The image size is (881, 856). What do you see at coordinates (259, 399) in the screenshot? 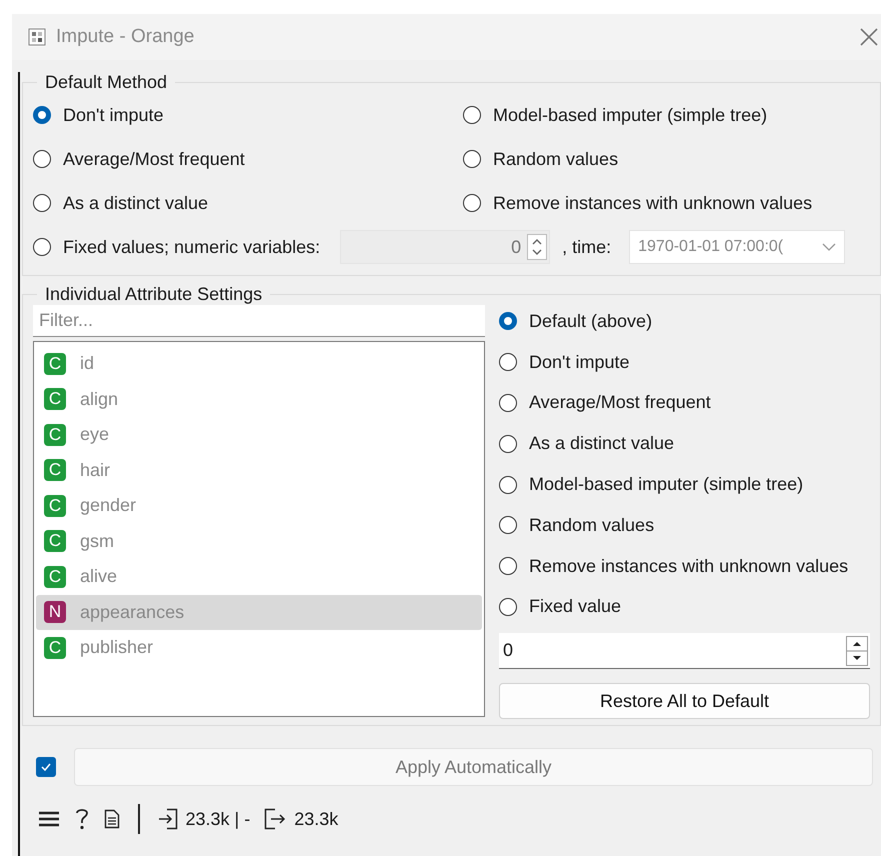
I see `attribute-item: C align` at bounding box center [259, 399].